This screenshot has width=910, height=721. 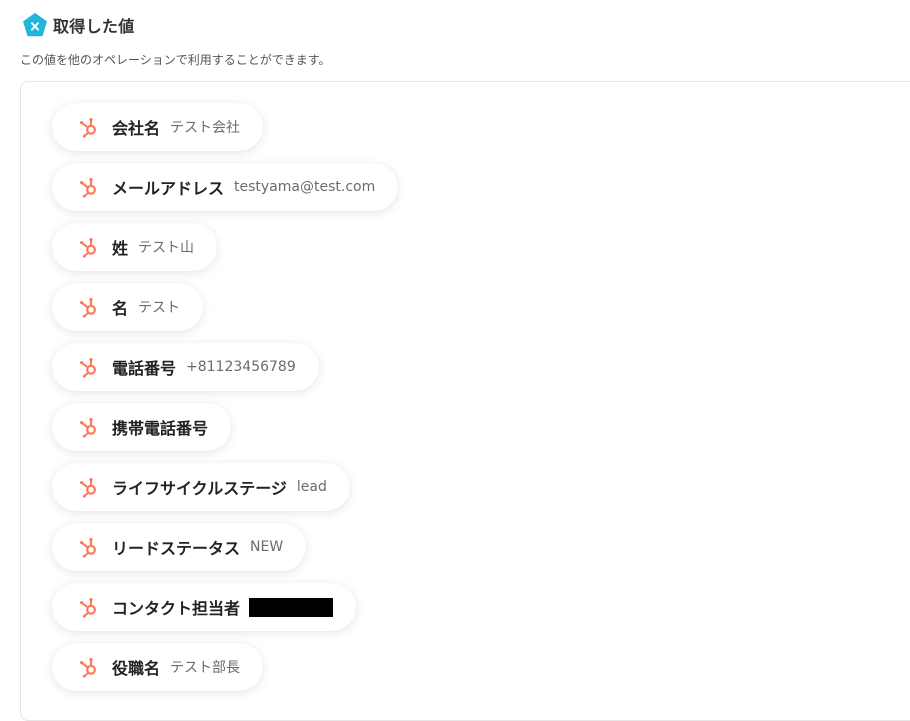 What do you see at coordinates (159, 308) in the screenshot?
I see `field-value: テスト` at bounding box center [159, 308].